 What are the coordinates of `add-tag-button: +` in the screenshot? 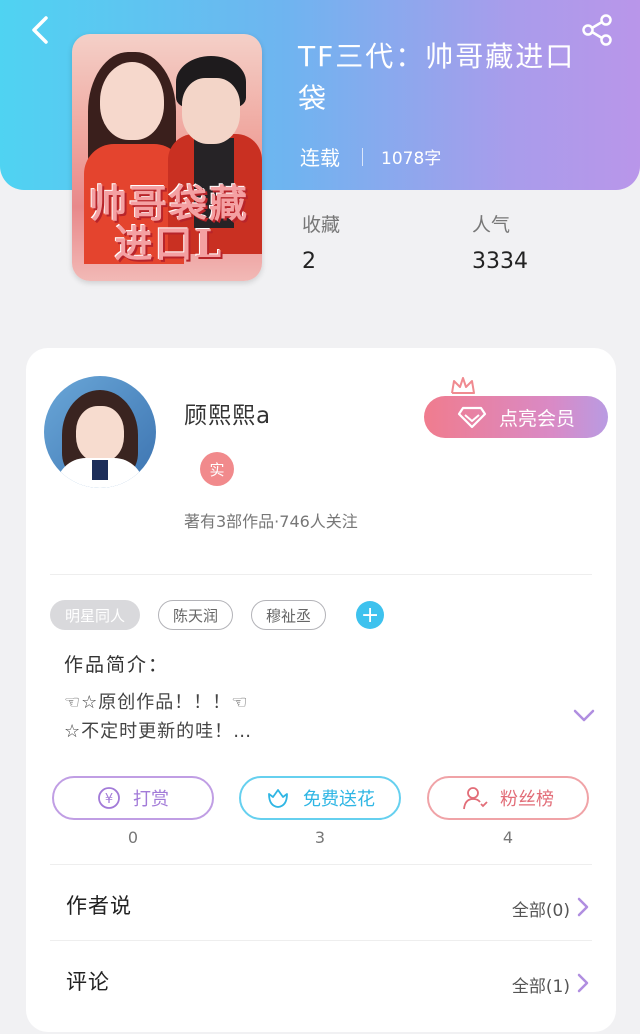 It's located at (370, 615).